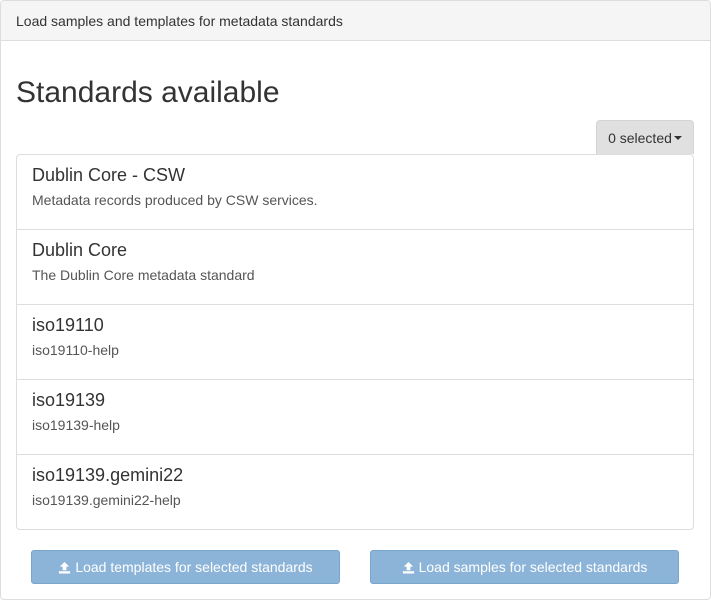 This screenshot has height=600, width=711. I want to click on standard-name: iso19139, so click(69, 400).